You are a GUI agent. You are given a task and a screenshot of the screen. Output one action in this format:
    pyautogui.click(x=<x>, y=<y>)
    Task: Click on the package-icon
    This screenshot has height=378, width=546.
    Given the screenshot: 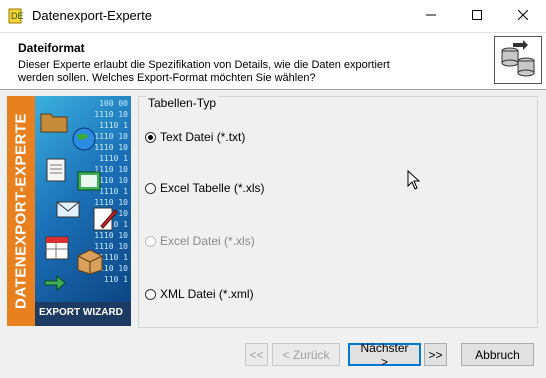 What is the action you would take?
    pyautogui.click(x=90, y=262)
    